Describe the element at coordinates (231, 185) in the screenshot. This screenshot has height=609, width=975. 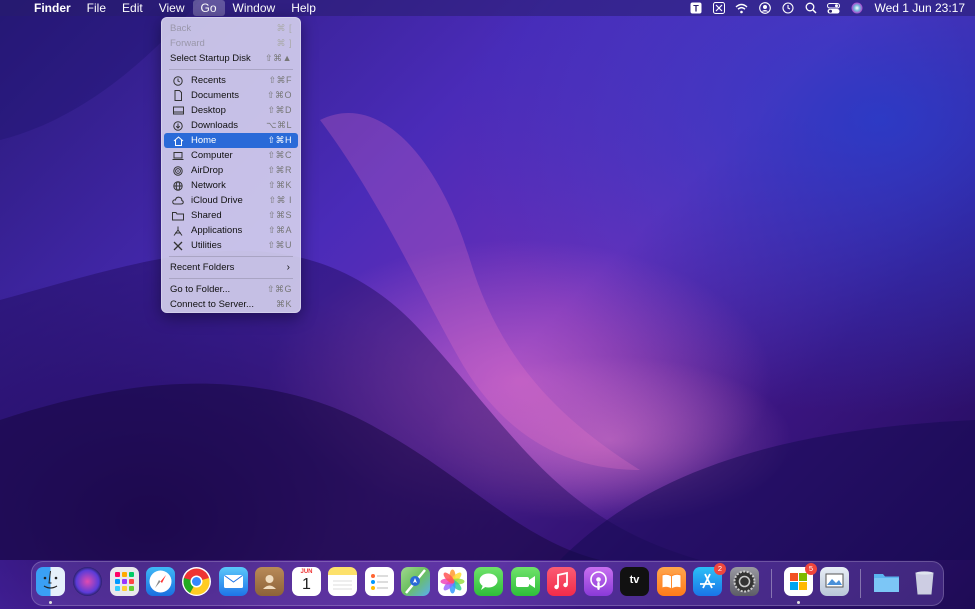
I see `menu-item-network: Network ⇧⌘K` at that location.